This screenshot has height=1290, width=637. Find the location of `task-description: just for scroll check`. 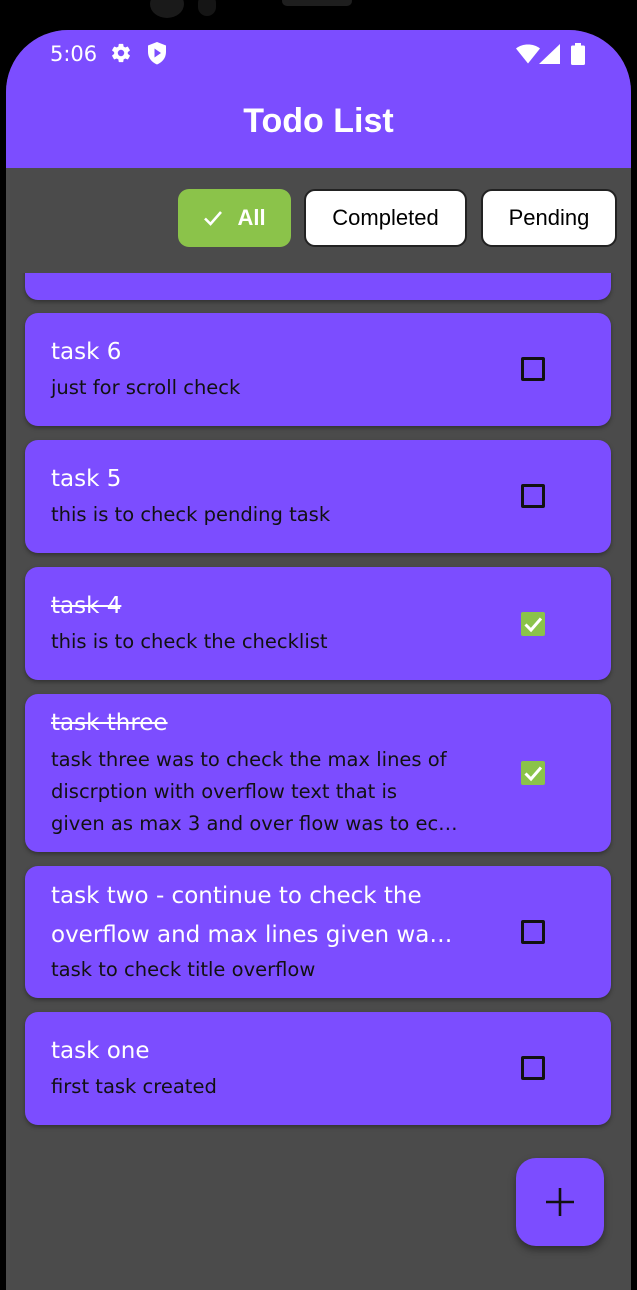

task-description: just for scroll check is located at coordinates (146, 387).